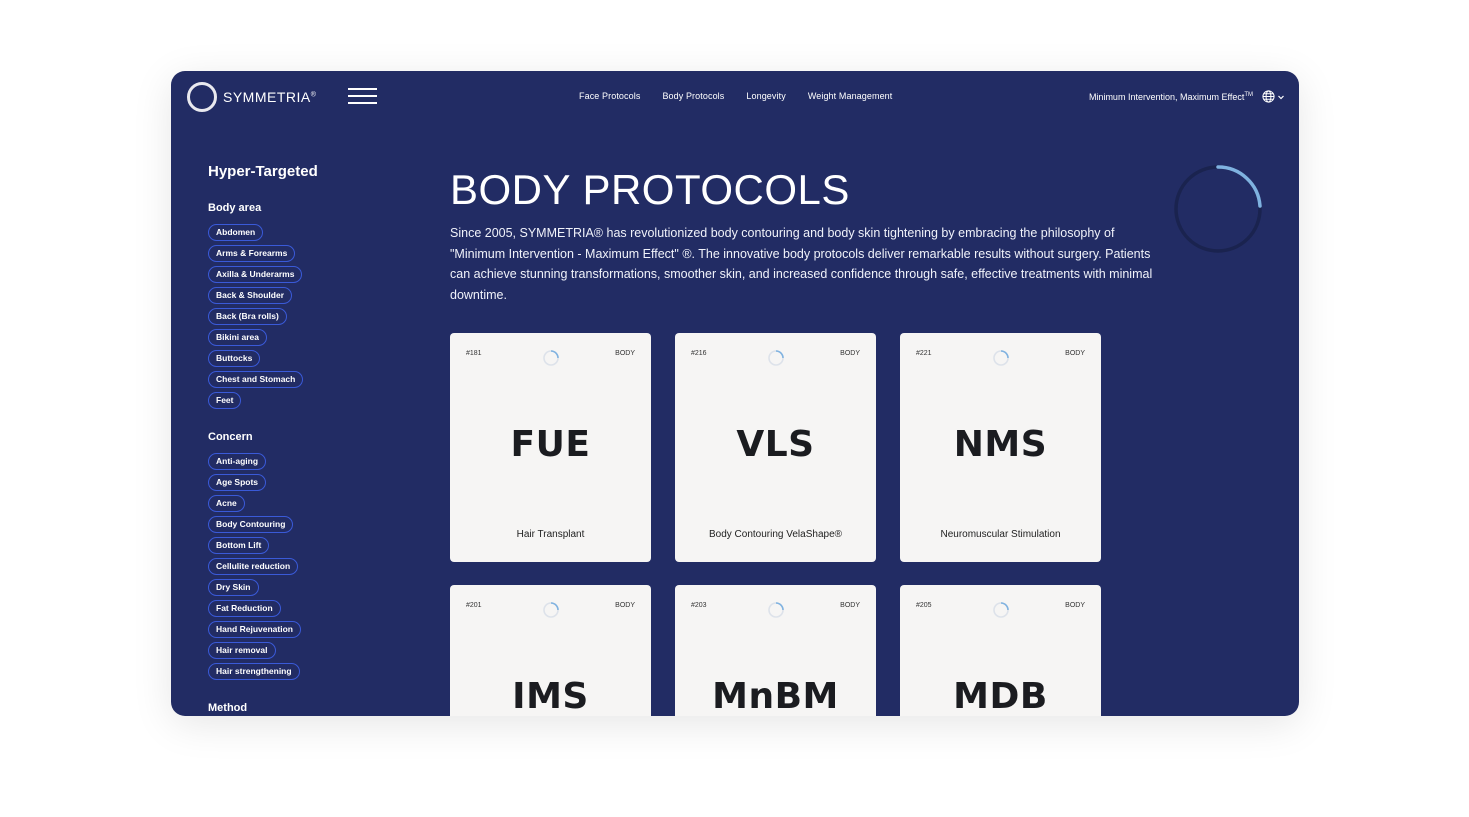  Describe the element at coordinates (253, 566) in the screenshot. I see `chip-cellulite-reduction: Cellulite reduction` at that location.